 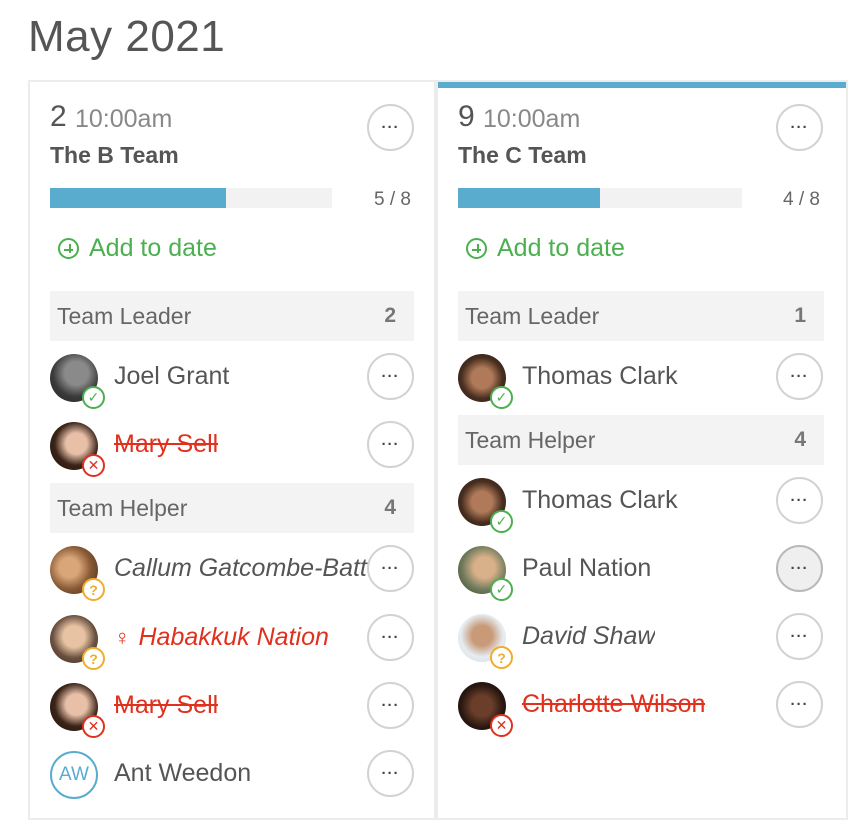 I want to click on person-row: ✕ Charlotte Wilson ···, so click(x=642, y=707).